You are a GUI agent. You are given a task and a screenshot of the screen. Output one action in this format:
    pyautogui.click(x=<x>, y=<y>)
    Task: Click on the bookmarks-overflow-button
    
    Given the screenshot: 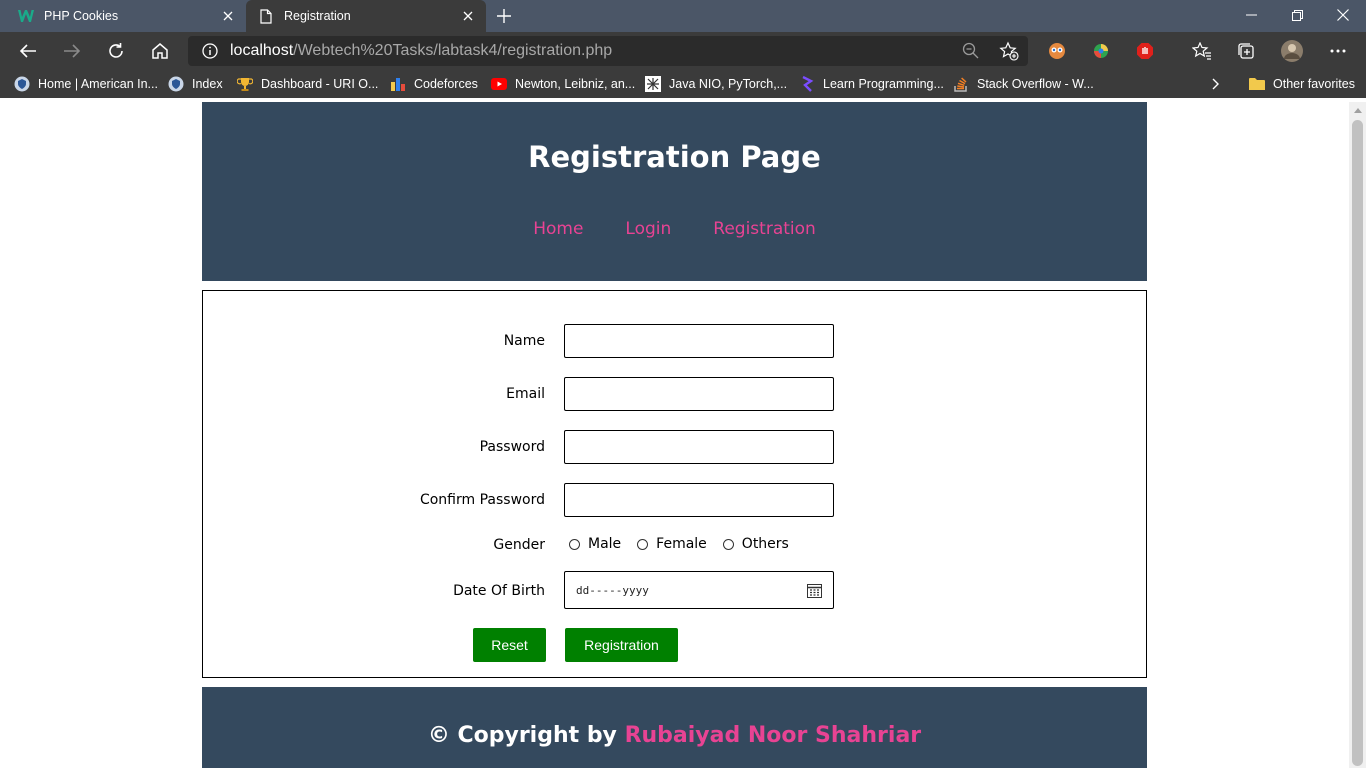 What is the action you would take?
    pyautogui.click(x=1216, y=84)
    